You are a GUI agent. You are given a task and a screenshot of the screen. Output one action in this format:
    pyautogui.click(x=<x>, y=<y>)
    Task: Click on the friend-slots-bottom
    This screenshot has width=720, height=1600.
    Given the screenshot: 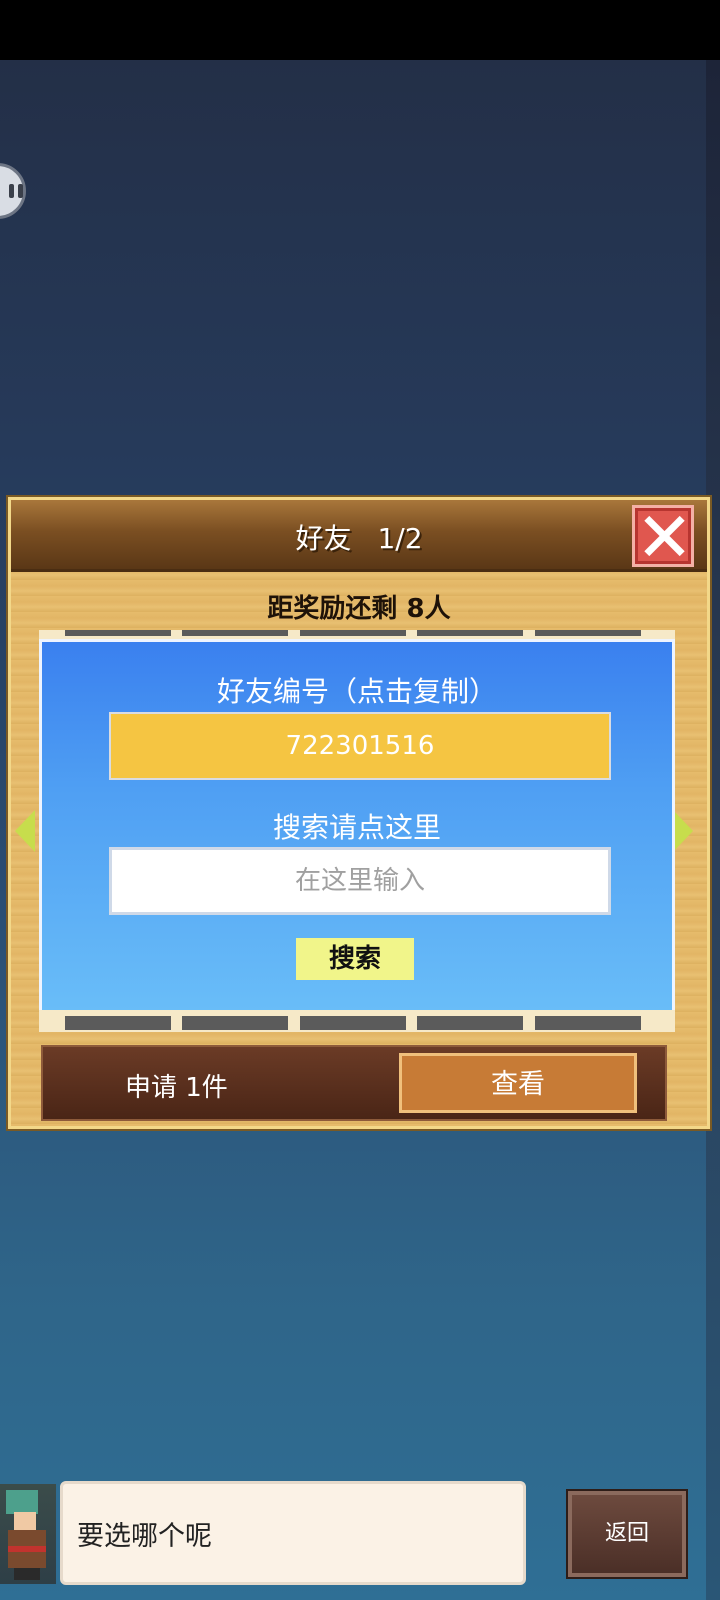 What is the action you would take?
    pyautogui.click(x=357, y=1021)
    